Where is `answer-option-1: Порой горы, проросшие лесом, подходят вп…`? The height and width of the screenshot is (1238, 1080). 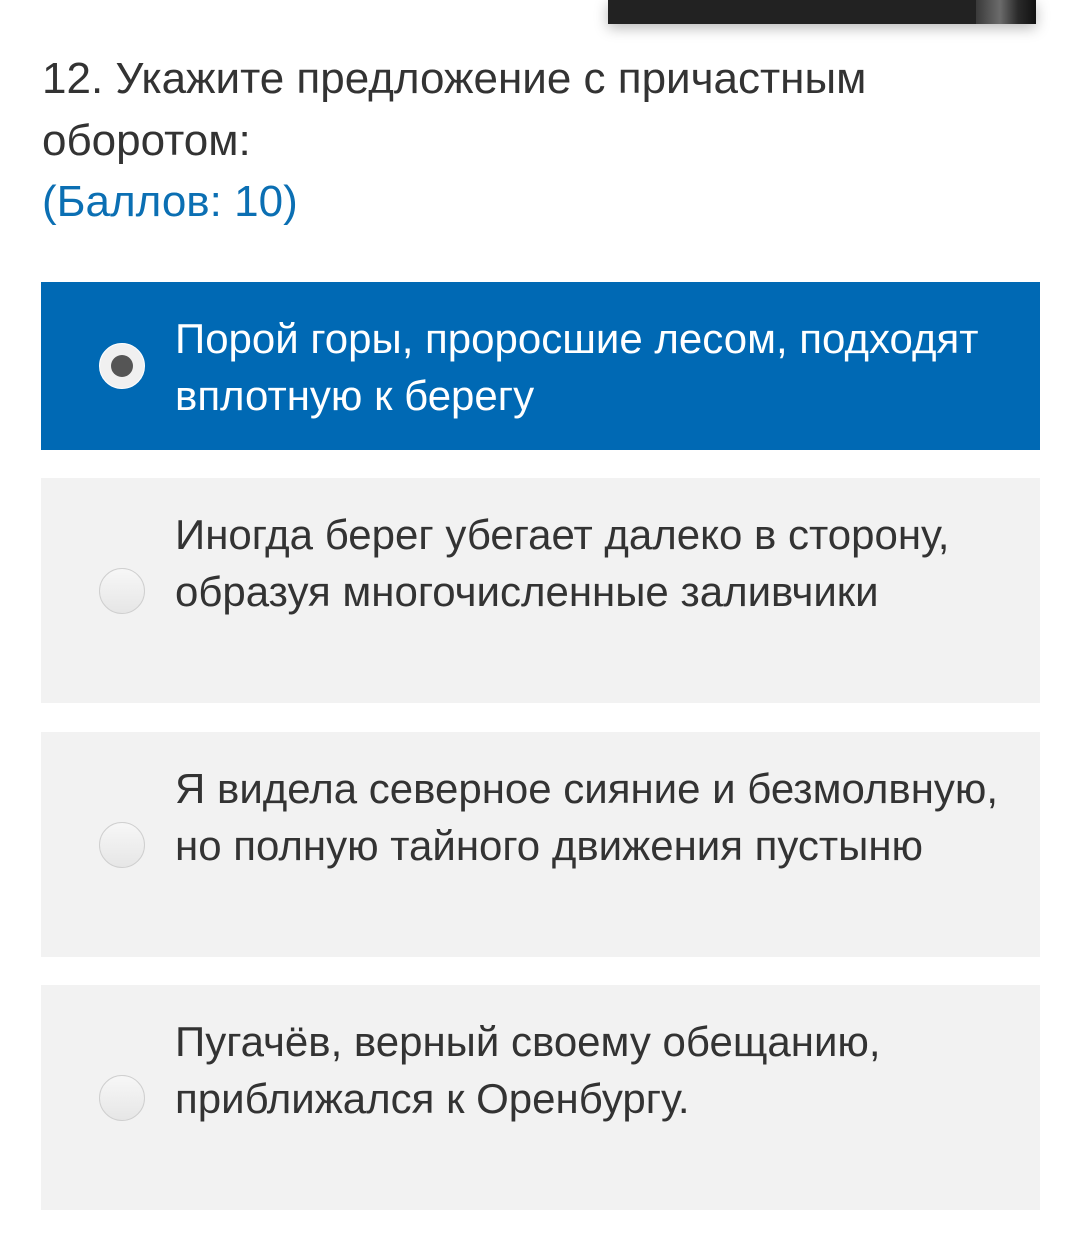 answer-option-1: Порой горы, проросшие лесом, подходят вп… is located at coordinates (540, 366).